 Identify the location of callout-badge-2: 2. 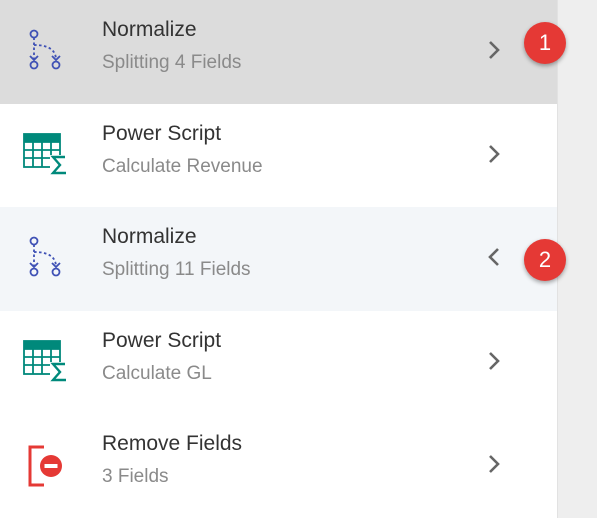
(545, 260).